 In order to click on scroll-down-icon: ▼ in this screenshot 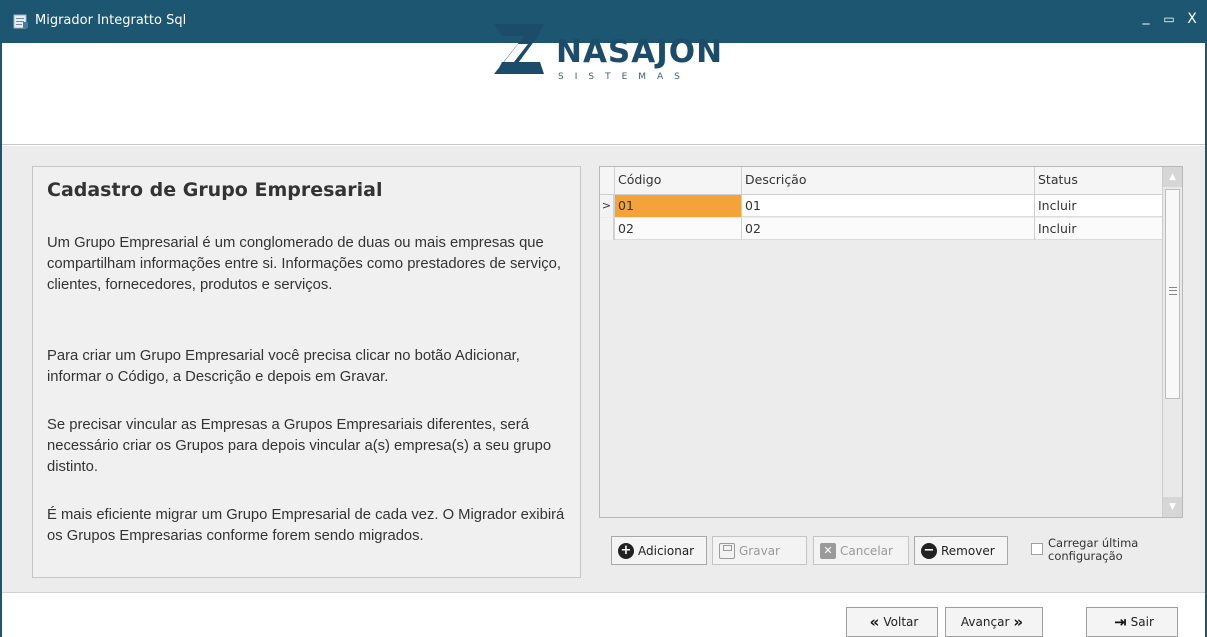, I will do `click(1172, 507)`.